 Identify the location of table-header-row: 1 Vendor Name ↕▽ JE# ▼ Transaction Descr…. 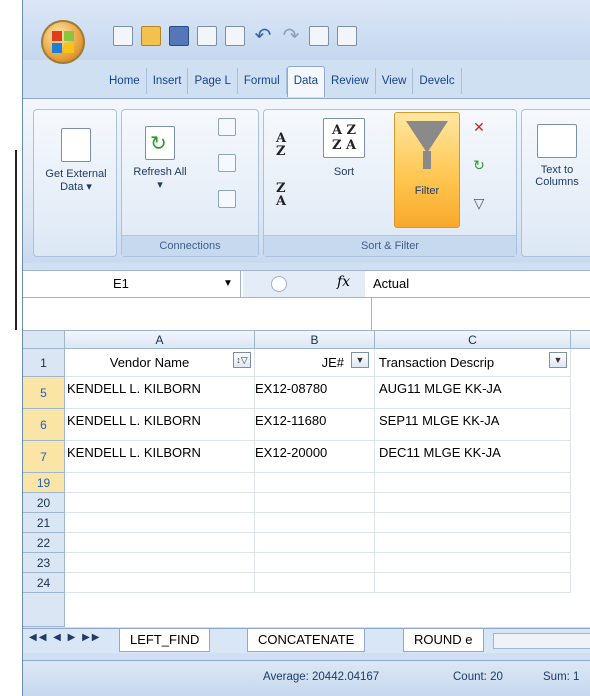
(306, 363).